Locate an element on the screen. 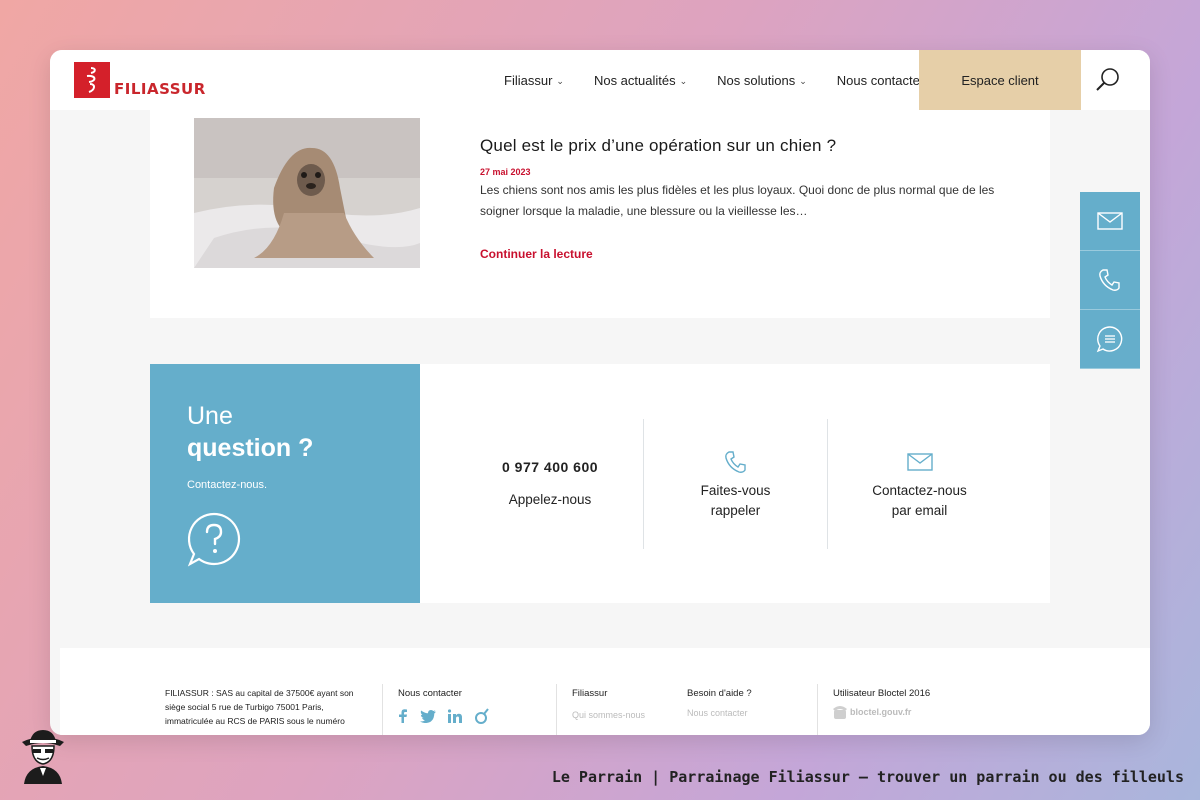 Image resolution: width=1200 pixels, height=800 pixels. nav-filiassur-label: Filiassur is located at coordinates (528, 80).